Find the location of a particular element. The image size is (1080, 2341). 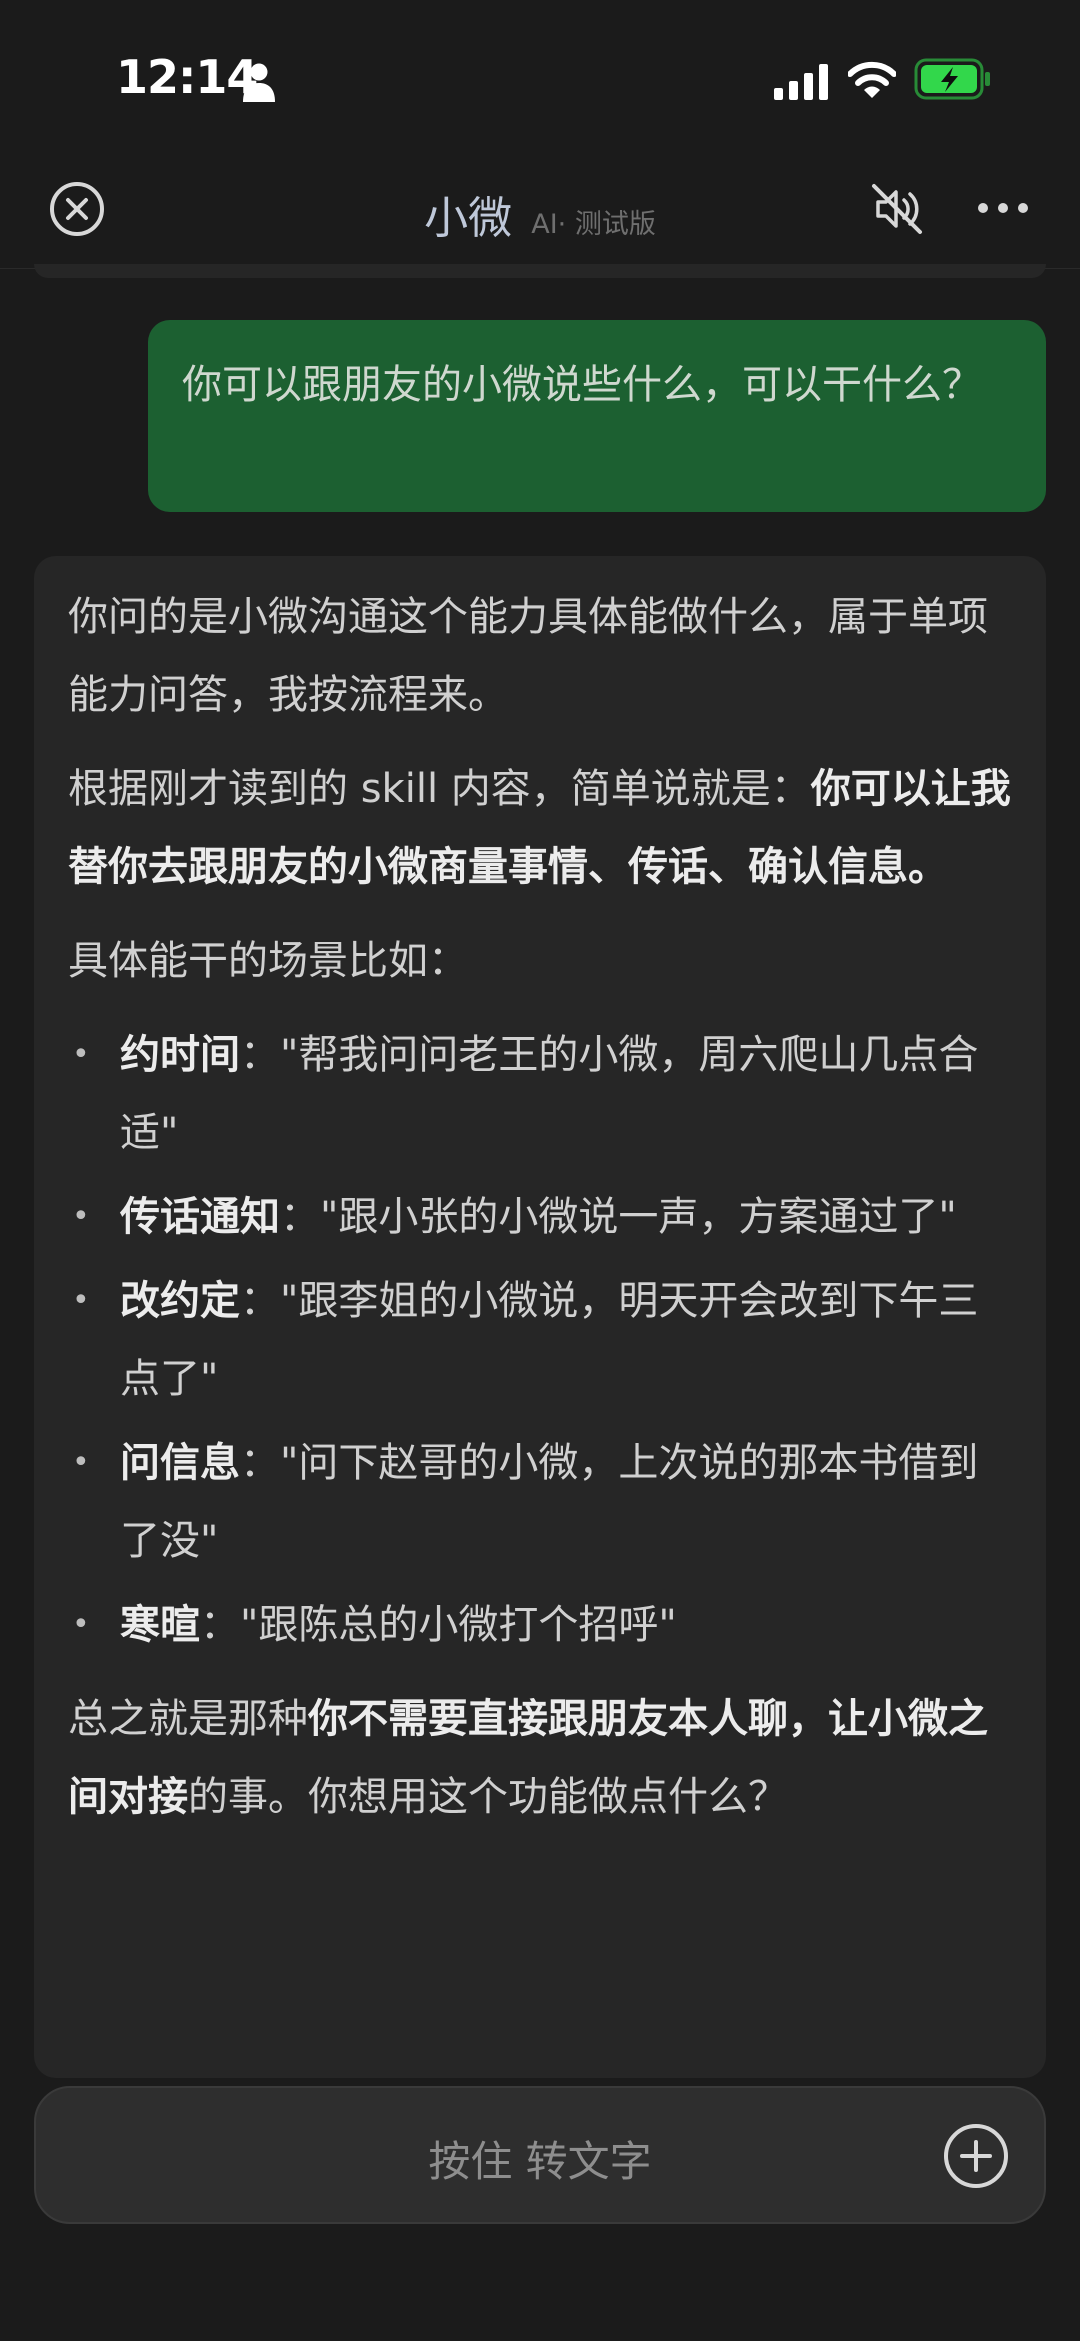

hold-to-talk-label: 按住 转文字 is located at coordinates (540, 2161).